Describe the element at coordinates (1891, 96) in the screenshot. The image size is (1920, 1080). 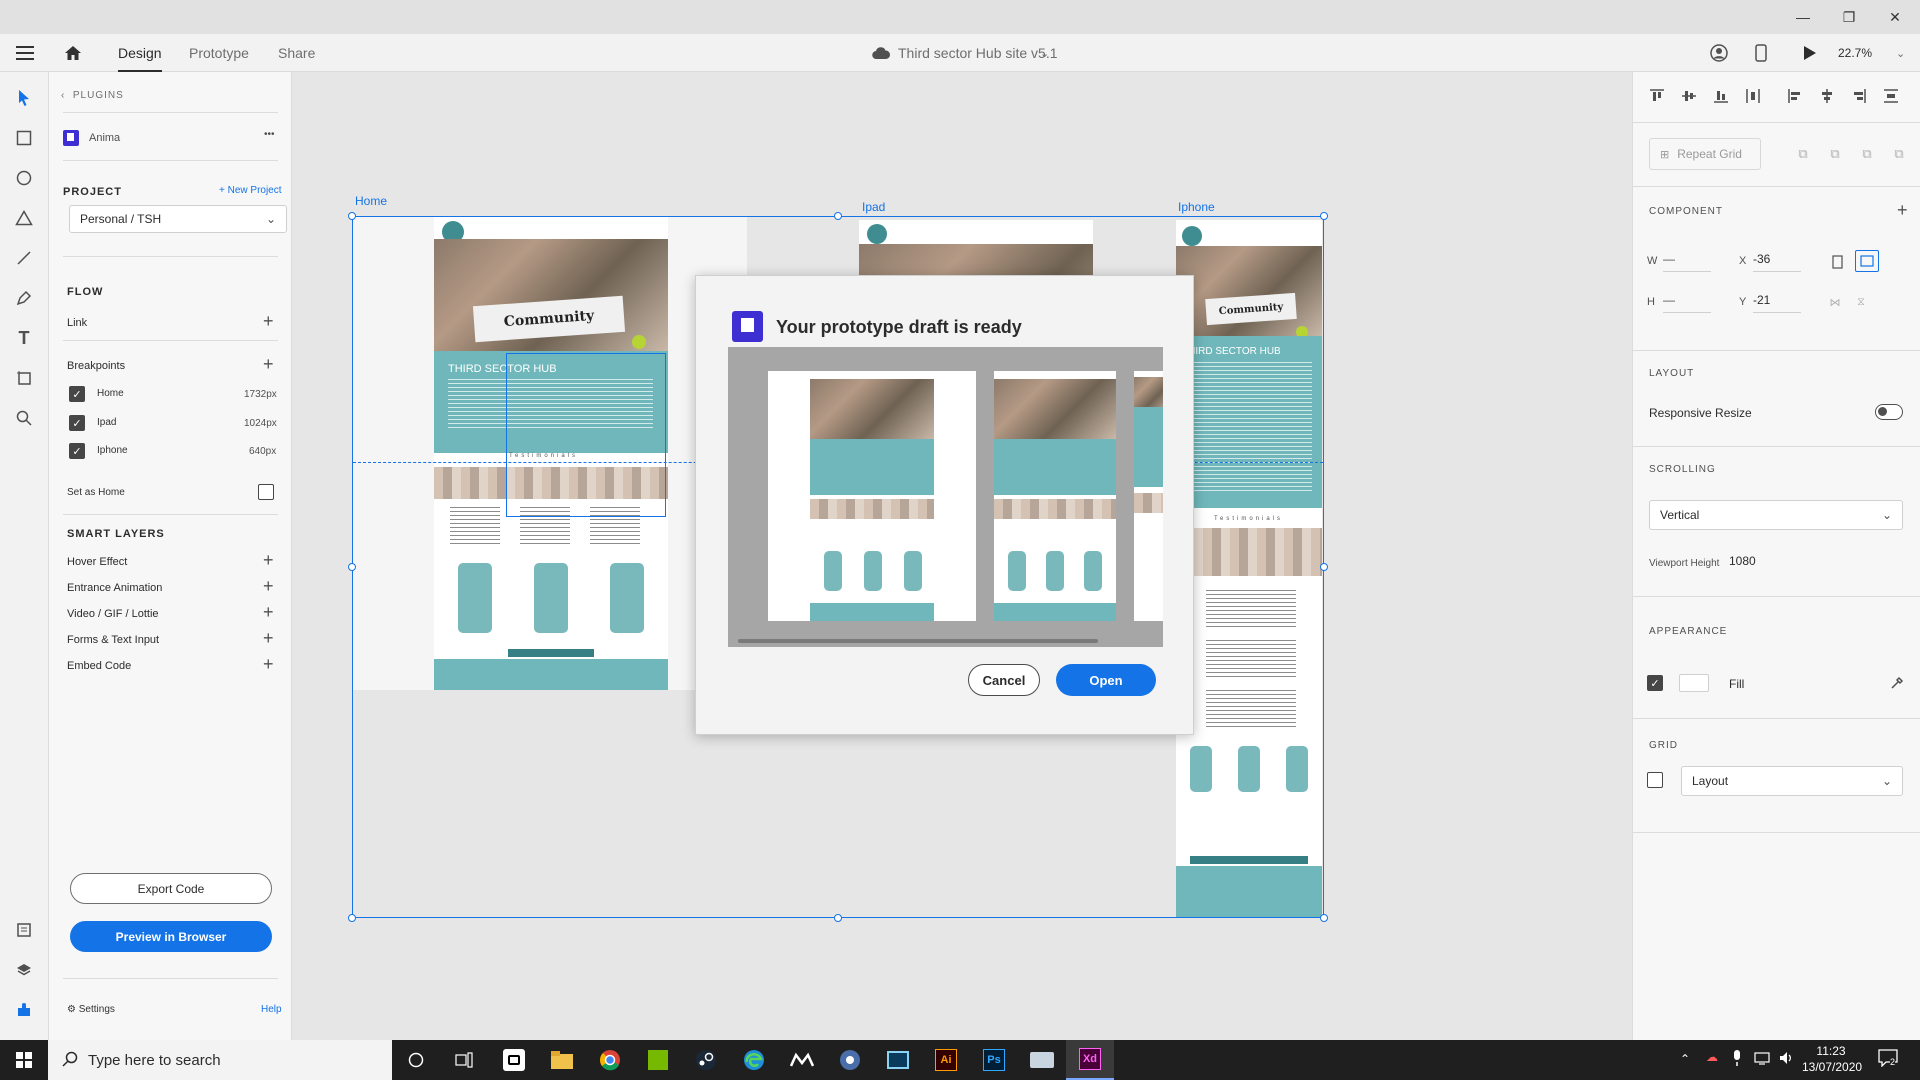
I see `distribute-vertical-icon` at that location.